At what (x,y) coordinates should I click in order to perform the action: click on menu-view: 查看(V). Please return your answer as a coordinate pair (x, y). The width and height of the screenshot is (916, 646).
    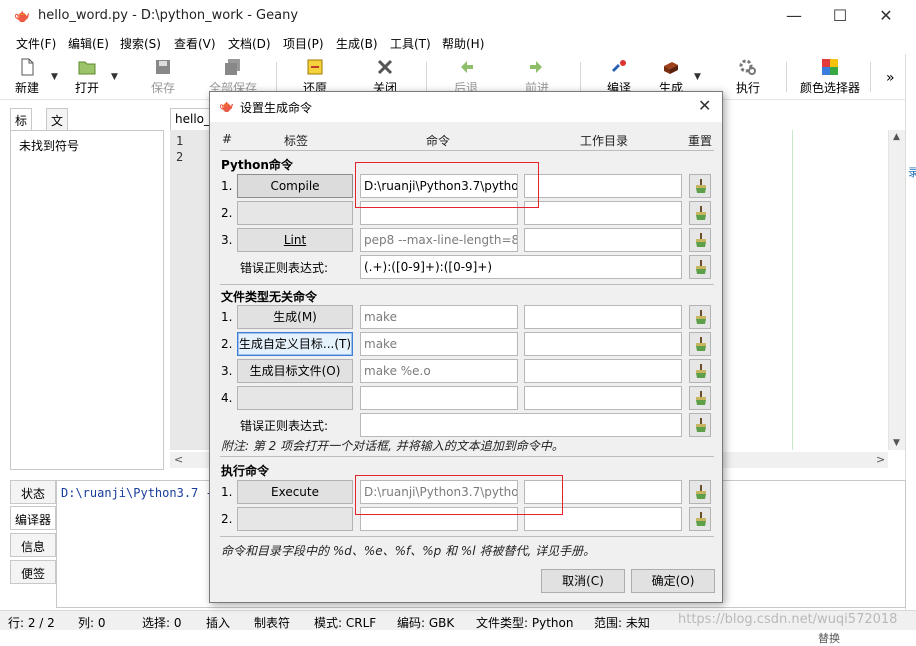
    Looking at the image, I should click on (195, 43).